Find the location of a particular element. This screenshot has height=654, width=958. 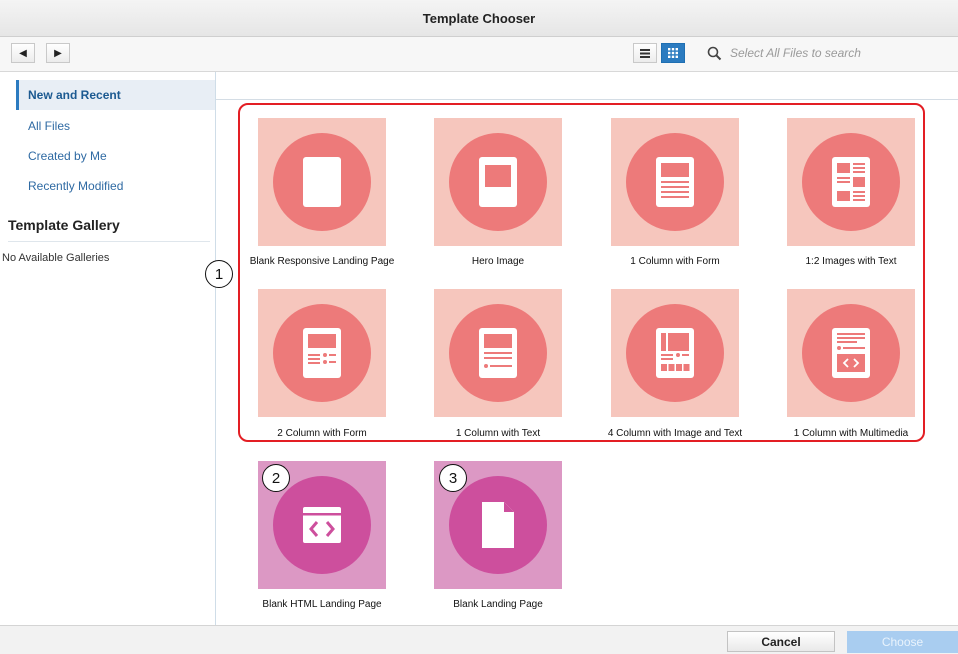

dialog-footer: Cancel Choose is located at coordinates (479, 639).